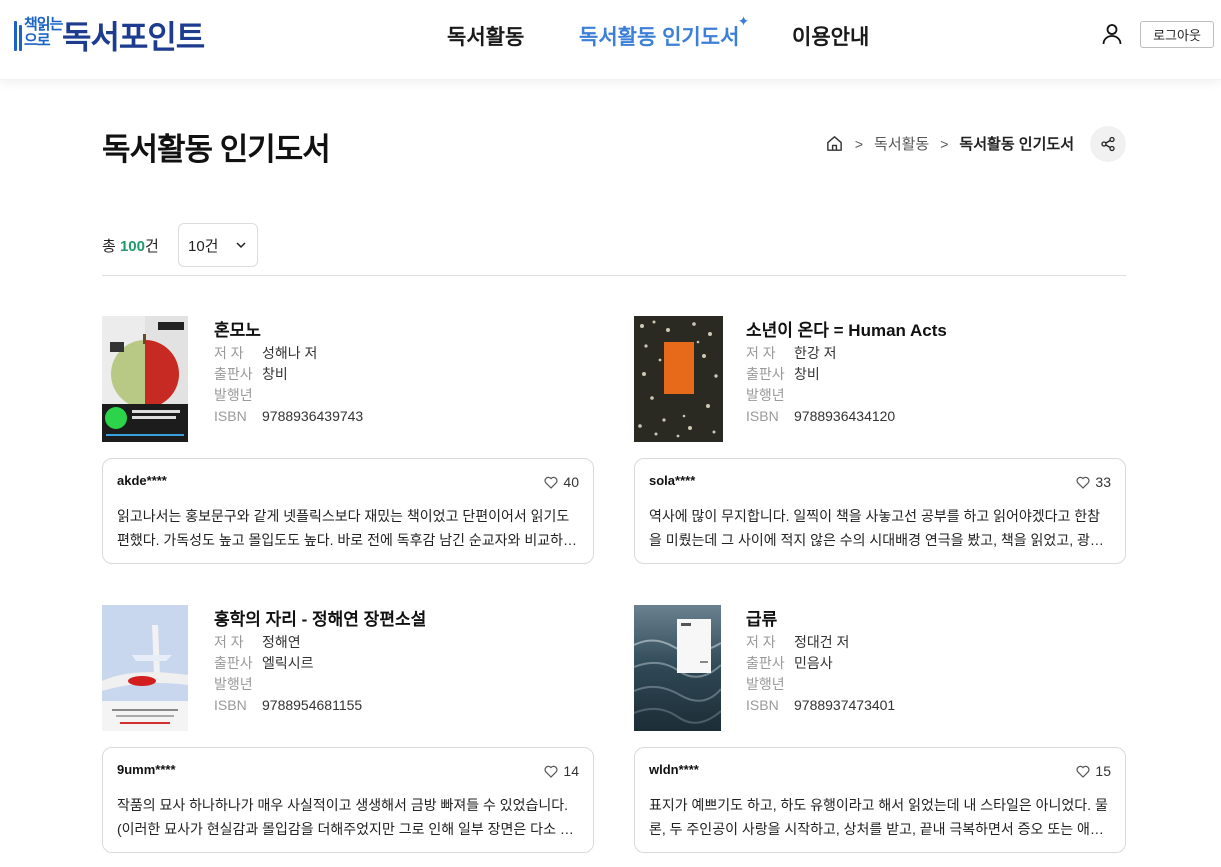 Image resolution: width=1221 pixels, height=867 pixels. I want to click on like-number: 40, so click(571, 482).